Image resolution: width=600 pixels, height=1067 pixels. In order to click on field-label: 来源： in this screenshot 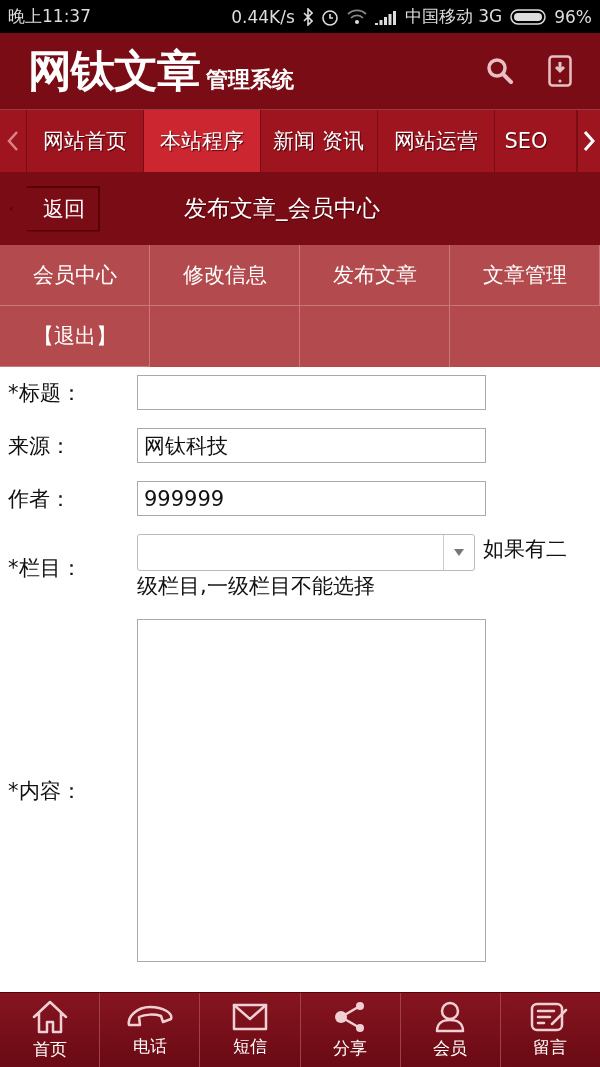, I will do `click(40, 446)`.